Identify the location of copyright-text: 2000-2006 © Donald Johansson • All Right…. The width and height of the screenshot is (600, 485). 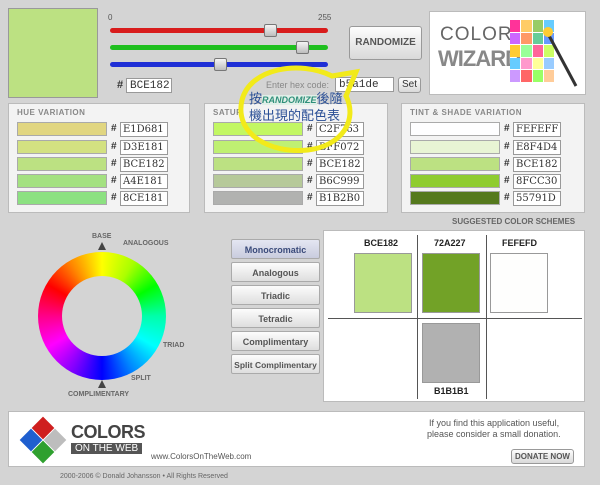
(144, 476).